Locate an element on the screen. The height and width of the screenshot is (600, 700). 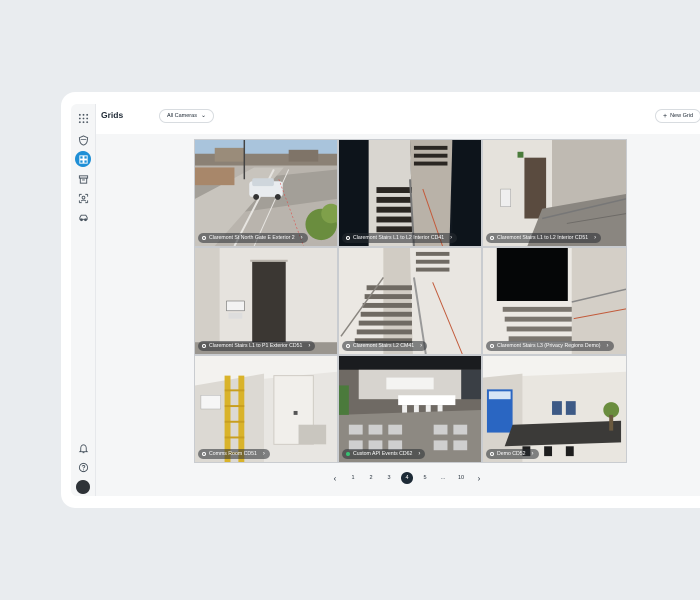
pagination: ‹ 1 2 3 4 5 ... 10 › is located at coordinates (407, 478).